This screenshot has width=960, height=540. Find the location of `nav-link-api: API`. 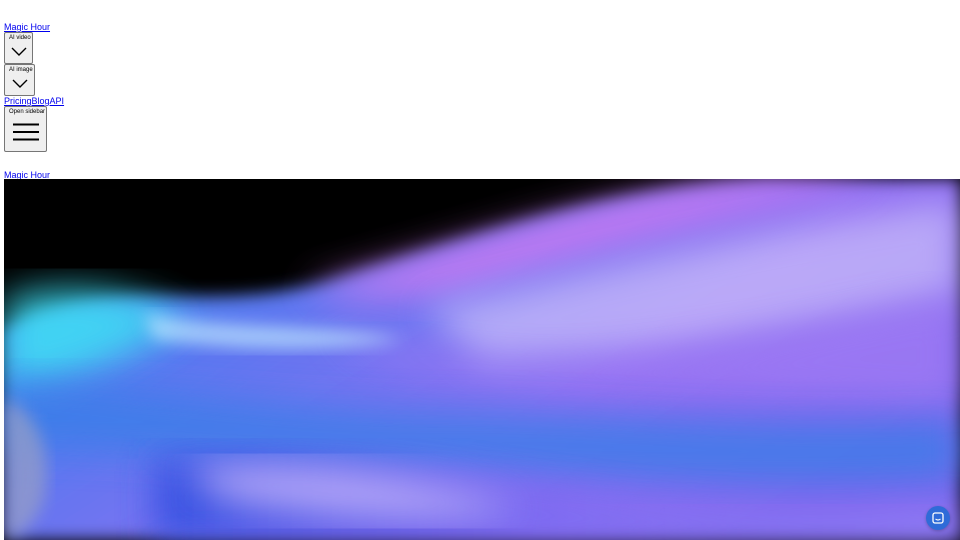

nav-link-api: API is located at coordinates (57, 101).